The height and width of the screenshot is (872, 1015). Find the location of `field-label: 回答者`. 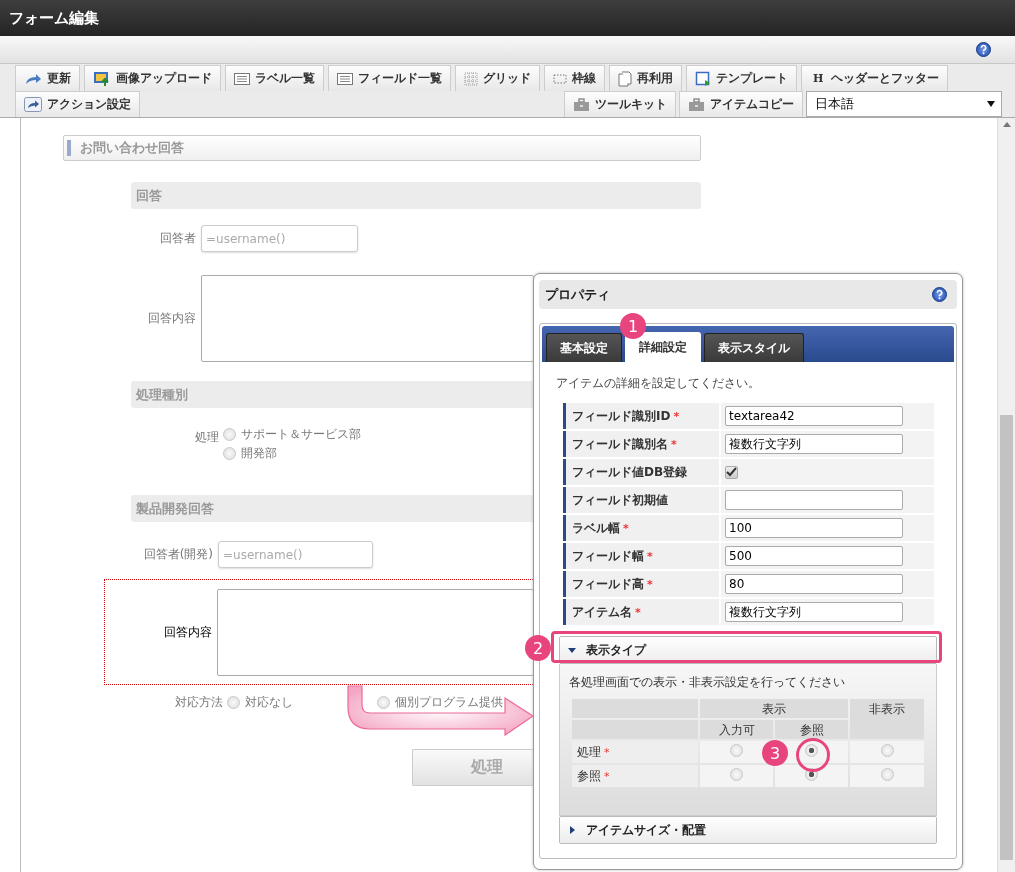

field-label: 回答者 is located at coordinates (178, 238).